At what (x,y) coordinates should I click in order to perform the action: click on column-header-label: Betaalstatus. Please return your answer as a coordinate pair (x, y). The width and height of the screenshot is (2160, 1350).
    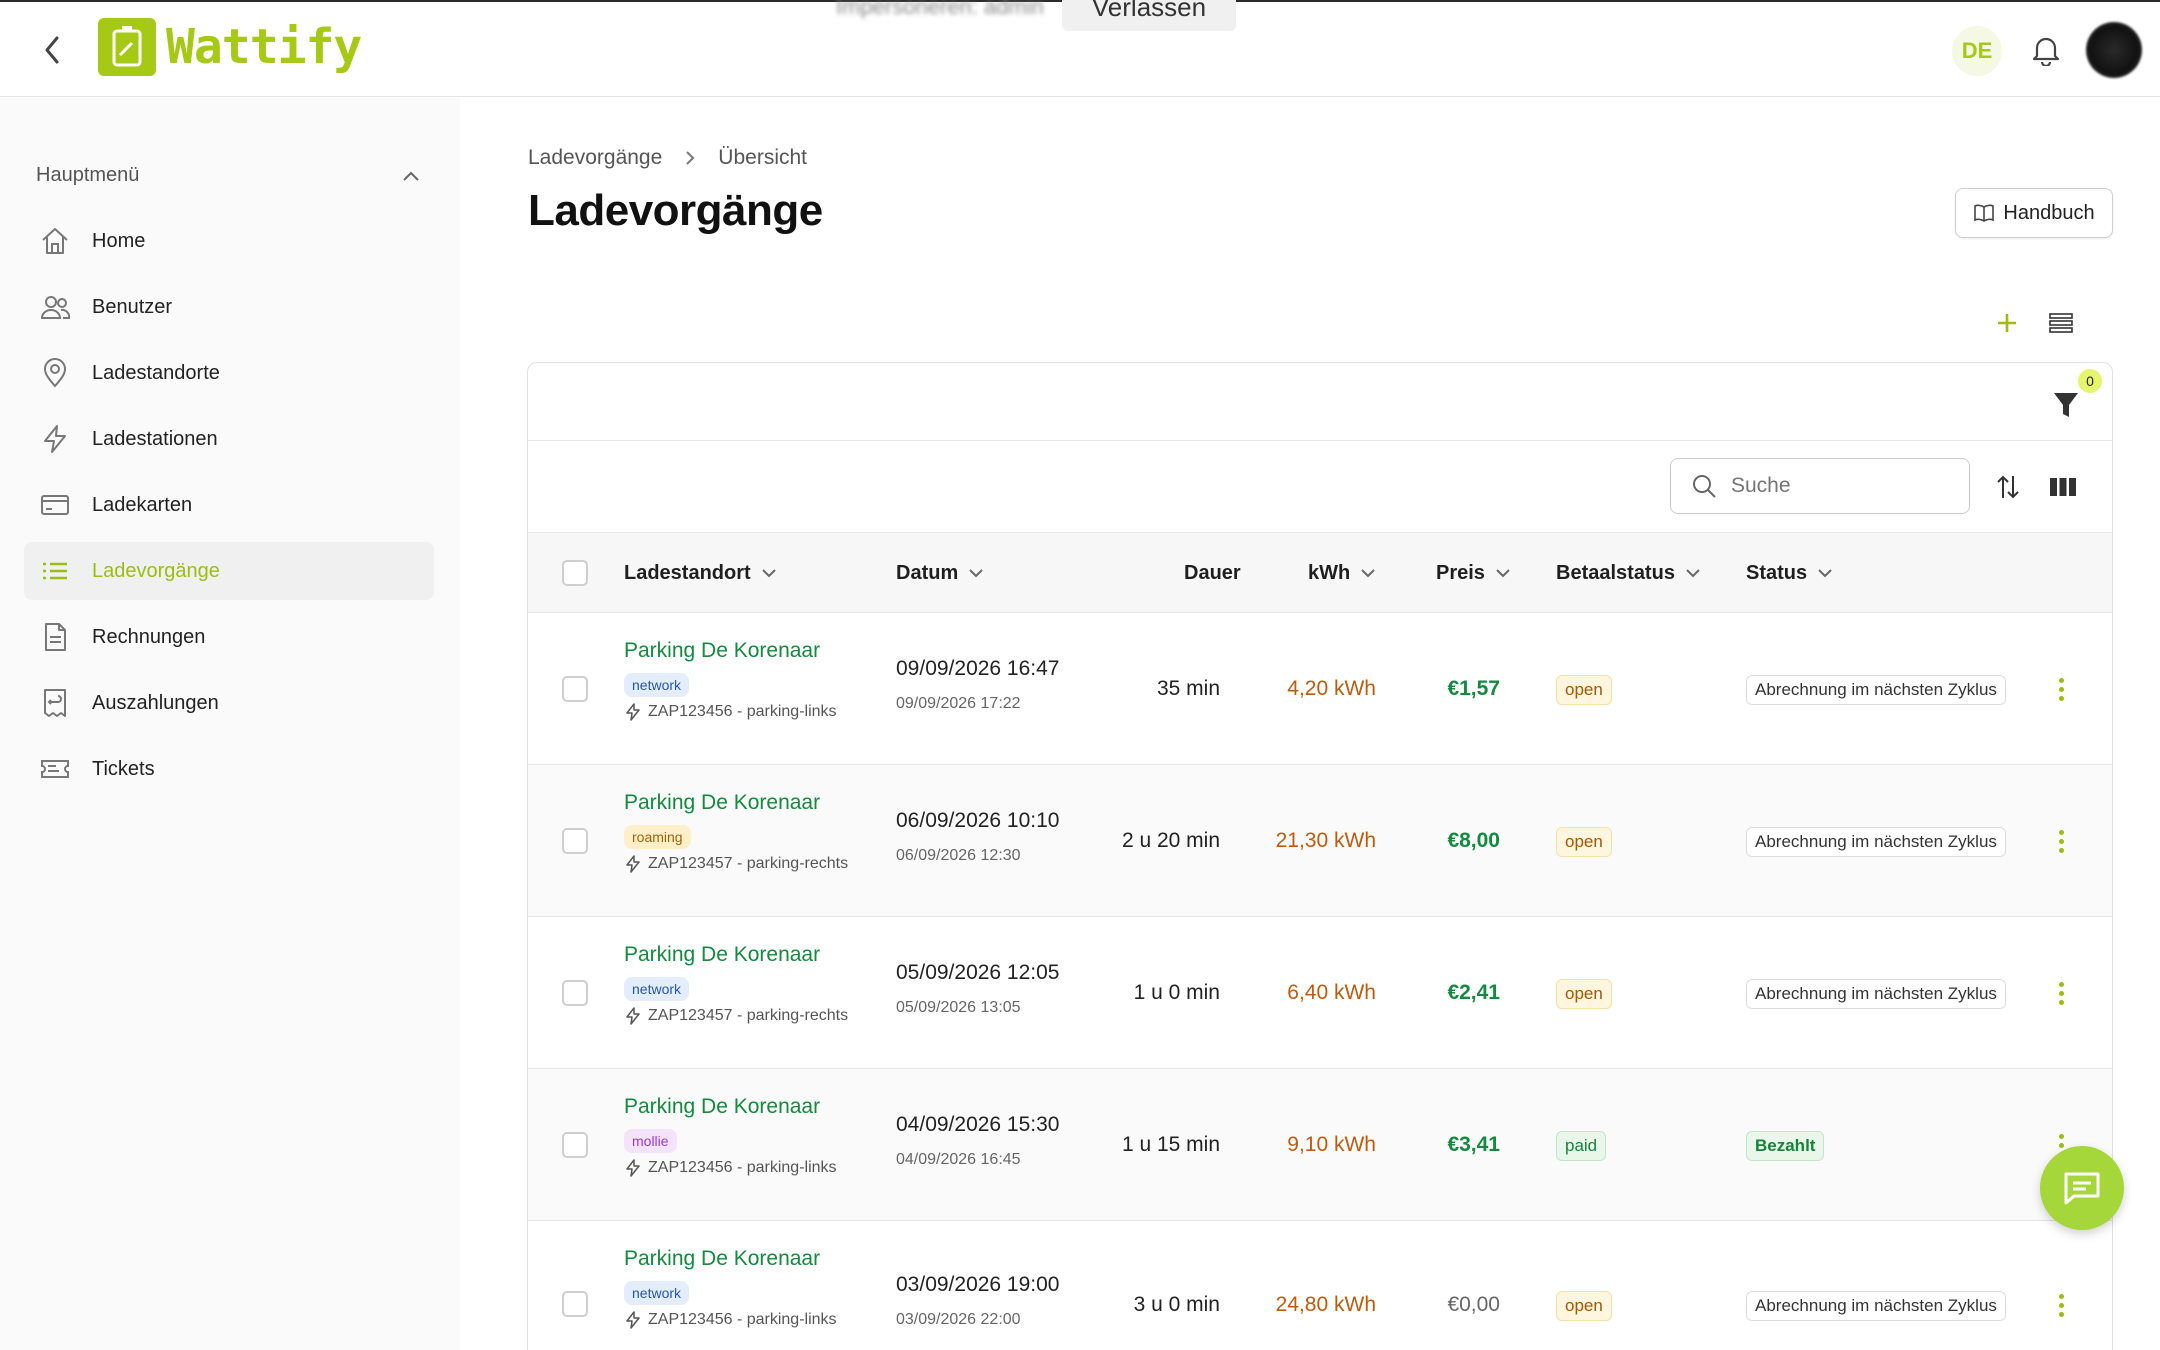
    Looking at the image, I should click on (1615, 572).